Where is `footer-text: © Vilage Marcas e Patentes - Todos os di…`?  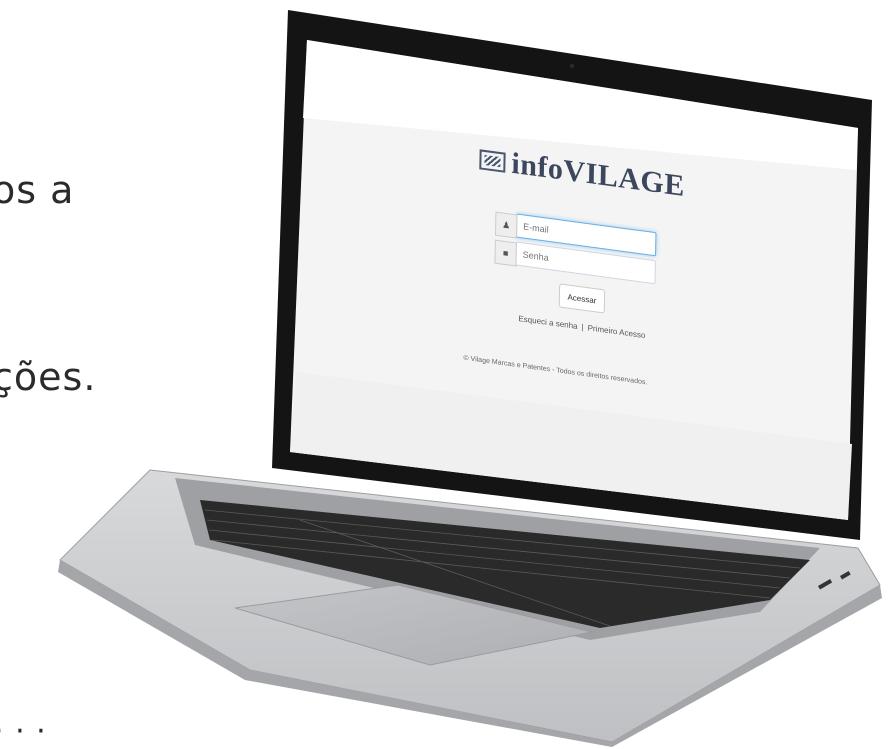
footer-text: © Vilage Marcas e Patentes - Todos os di… is located at coordinates (555, 370).